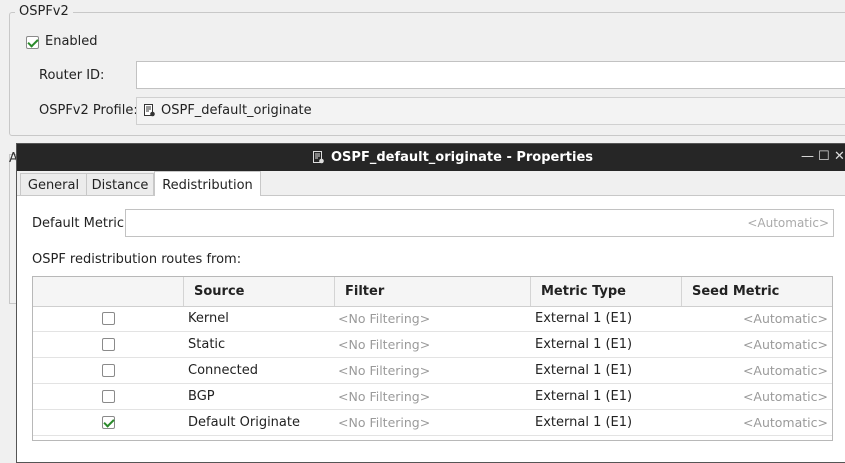 This screenshot has height=463, width=845. I want to click on router-id-label: Router ID:, so click(72, 75).